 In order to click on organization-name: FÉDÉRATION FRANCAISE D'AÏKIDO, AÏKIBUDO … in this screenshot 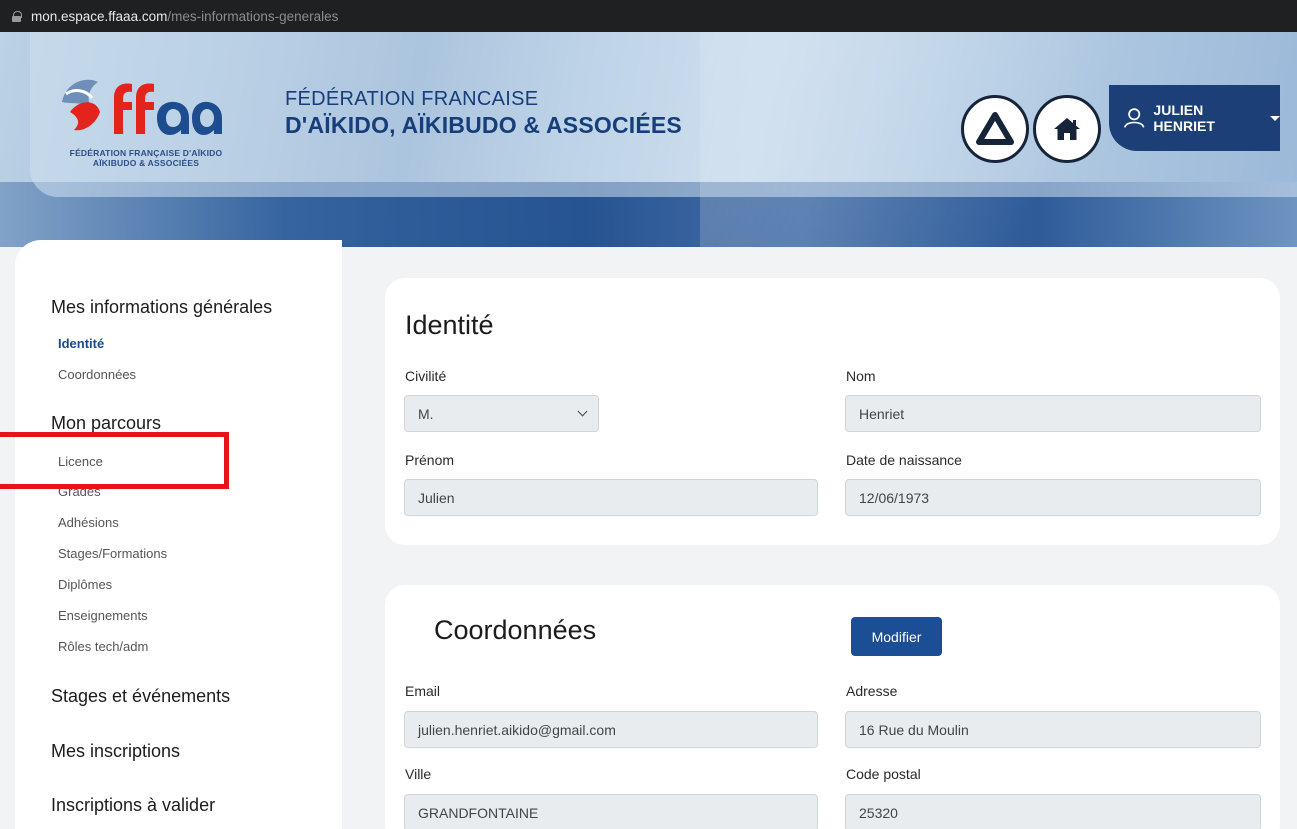, I will do `click(483, 113)`.